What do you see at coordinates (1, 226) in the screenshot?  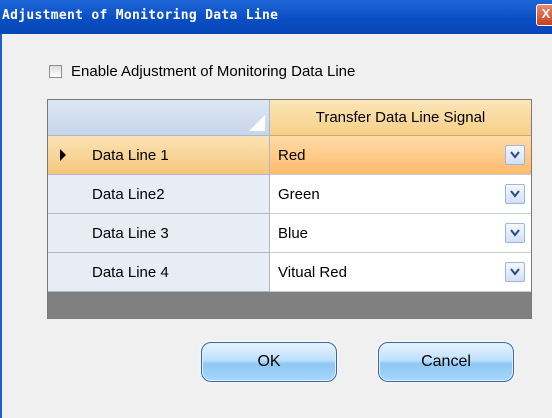 I see `window-border` at bounding box center [1, 226].